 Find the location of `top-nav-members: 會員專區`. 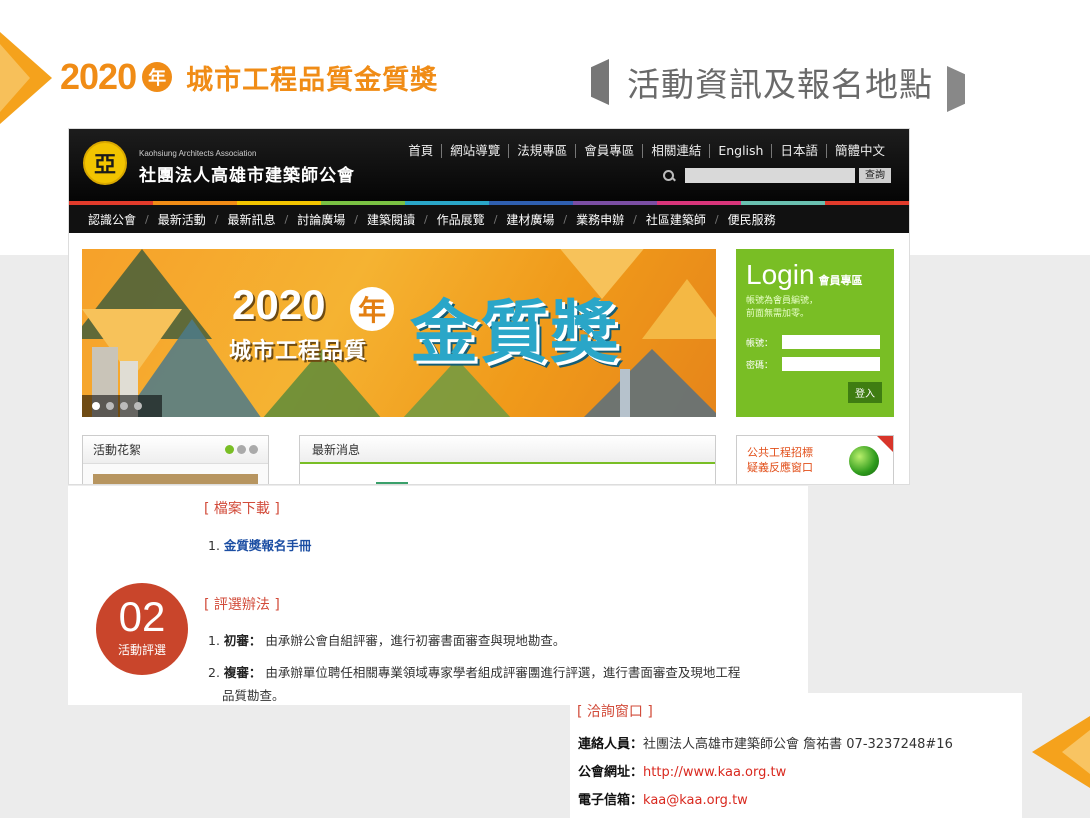

top-nav-members: 會員專區 is located at coordinates (608, 151).